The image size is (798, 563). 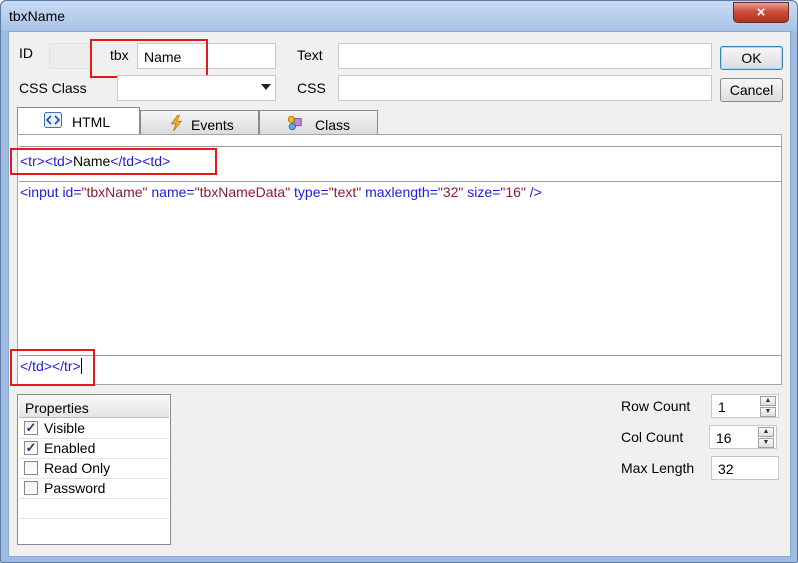 I want to click on password-checkbox, so click(x=31, y=488).